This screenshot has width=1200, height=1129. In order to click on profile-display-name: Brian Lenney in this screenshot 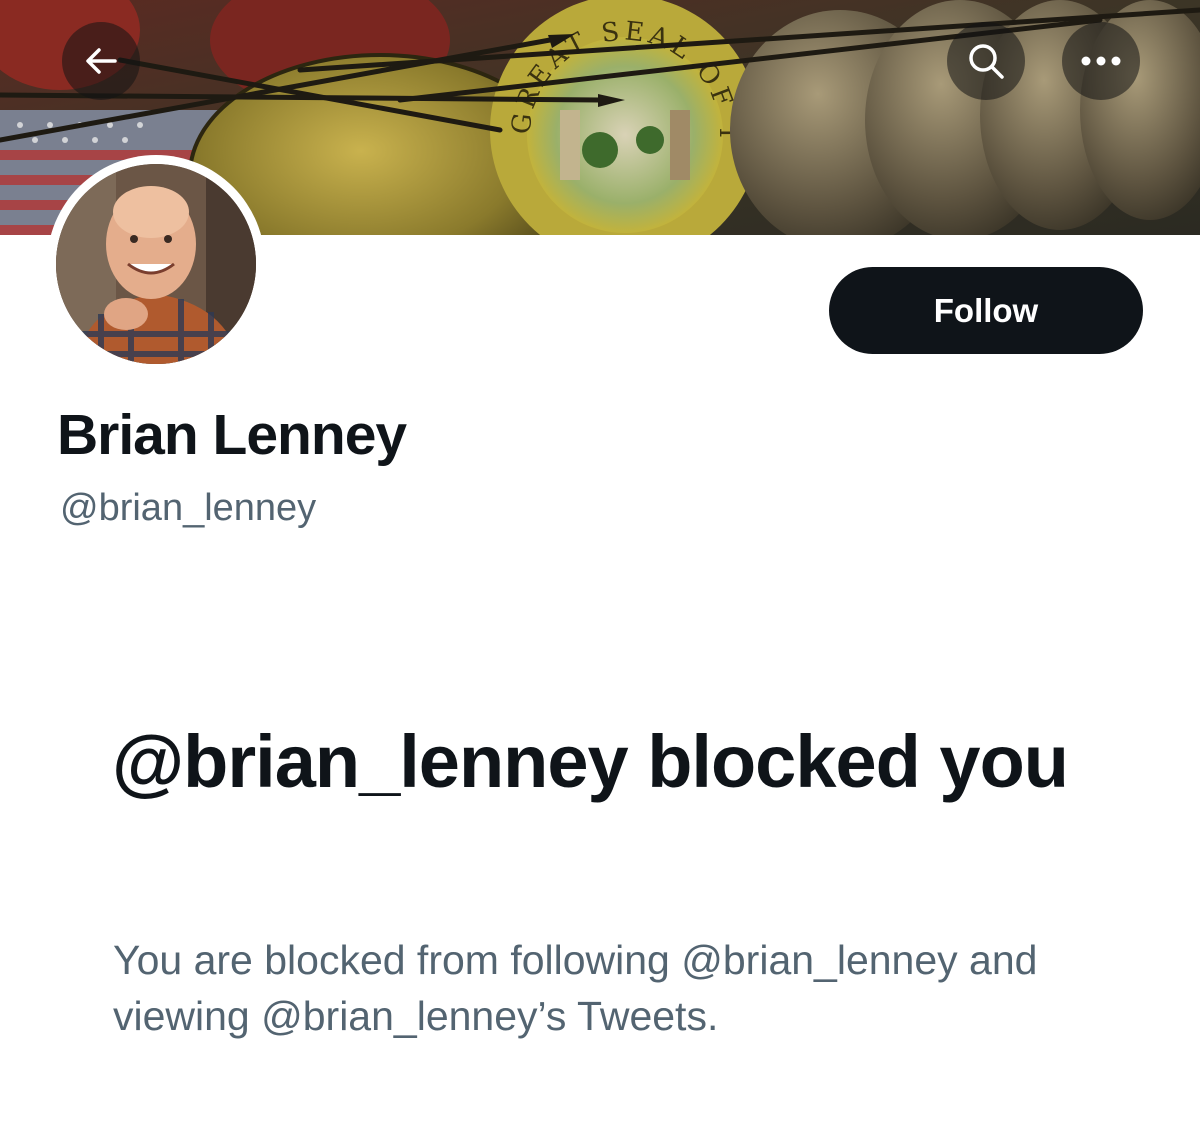, I will do `click(232, 435)`.